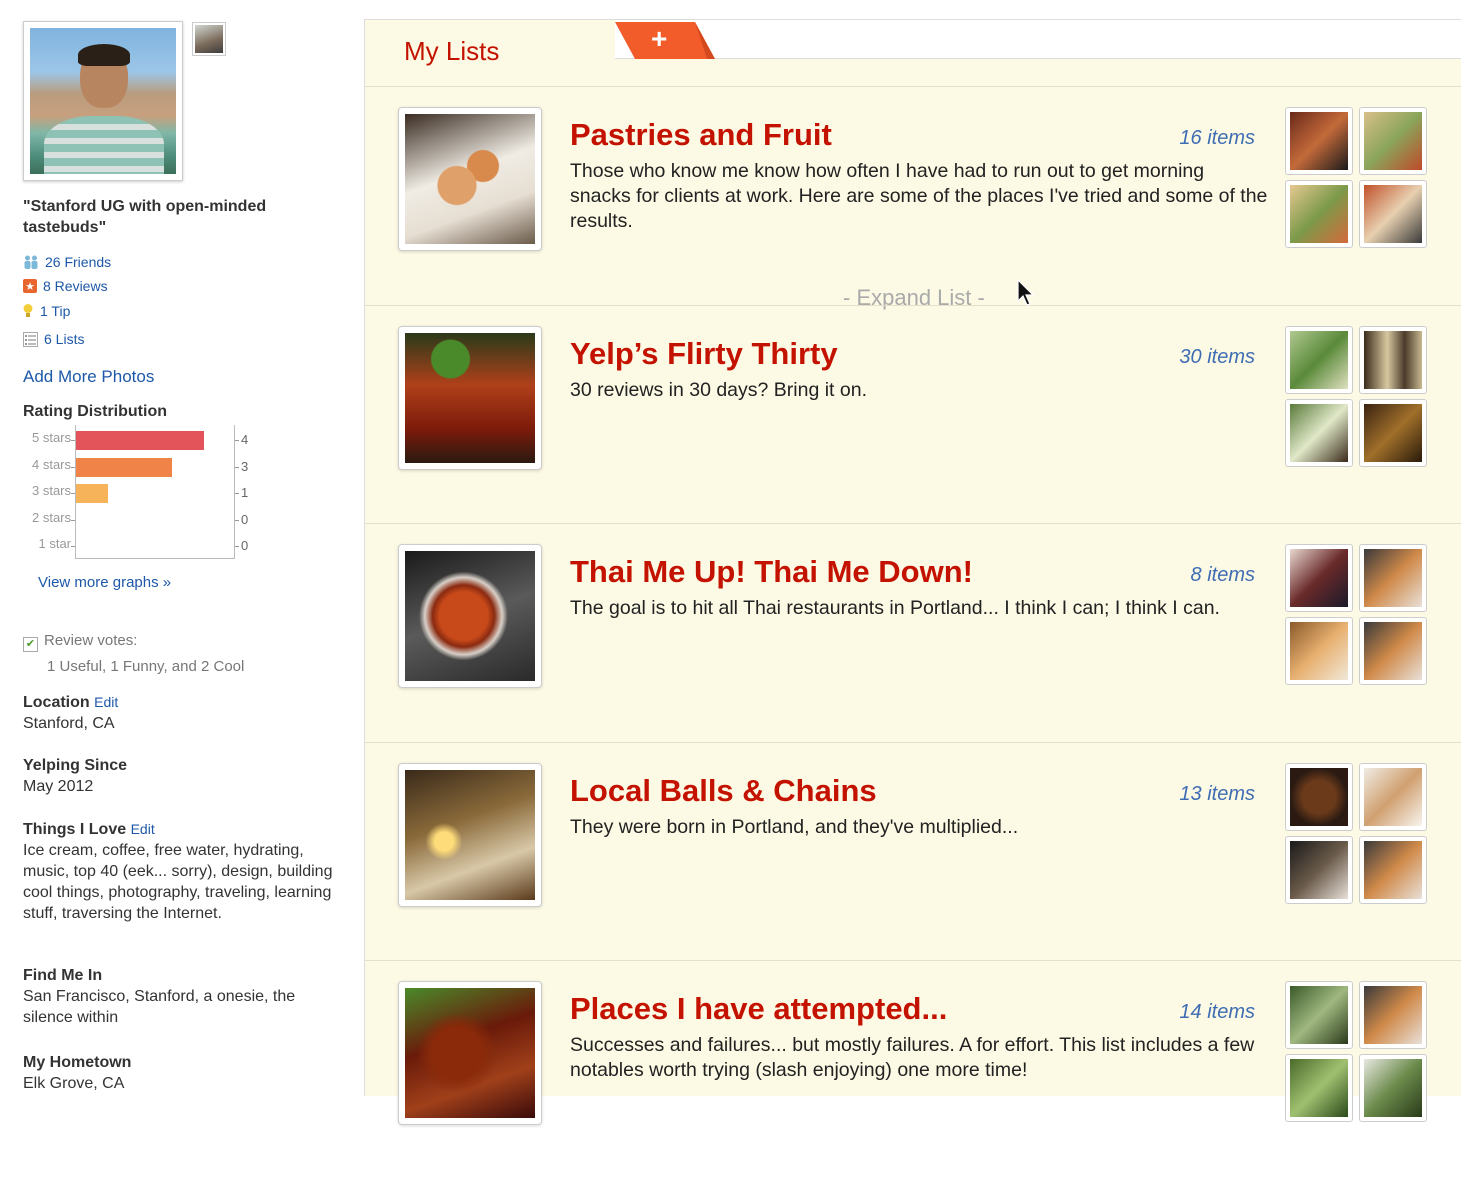 This screenshot has width=1461, height=1178. I want to click on profile-tagline: "Stanford UG with open-minded tastebuds", so click(145, 217).